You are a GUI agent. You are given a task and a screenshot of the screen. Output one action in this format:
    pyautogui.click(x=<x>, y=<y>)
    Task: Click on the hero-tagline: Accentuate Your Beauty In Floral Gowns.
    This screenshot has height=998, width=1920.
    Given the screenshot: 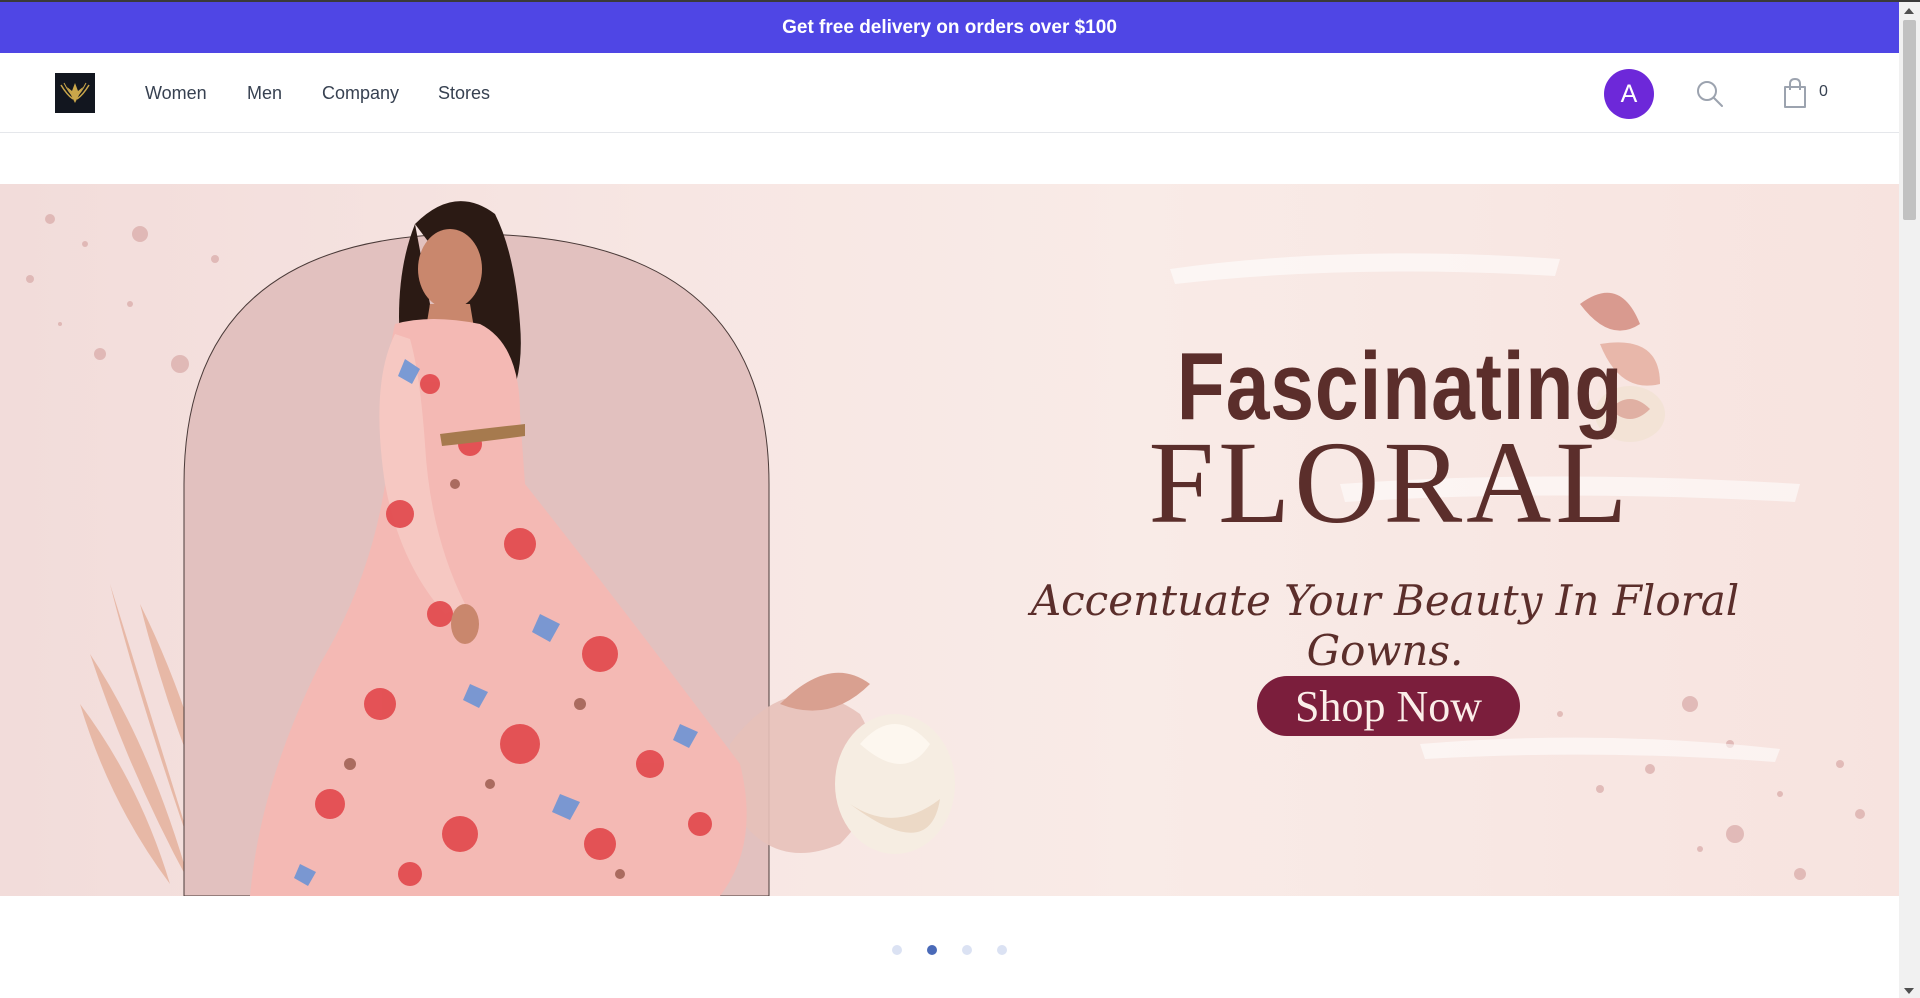 What is the action you would take?
    pyautogui.click(x=1385, y=626)
    